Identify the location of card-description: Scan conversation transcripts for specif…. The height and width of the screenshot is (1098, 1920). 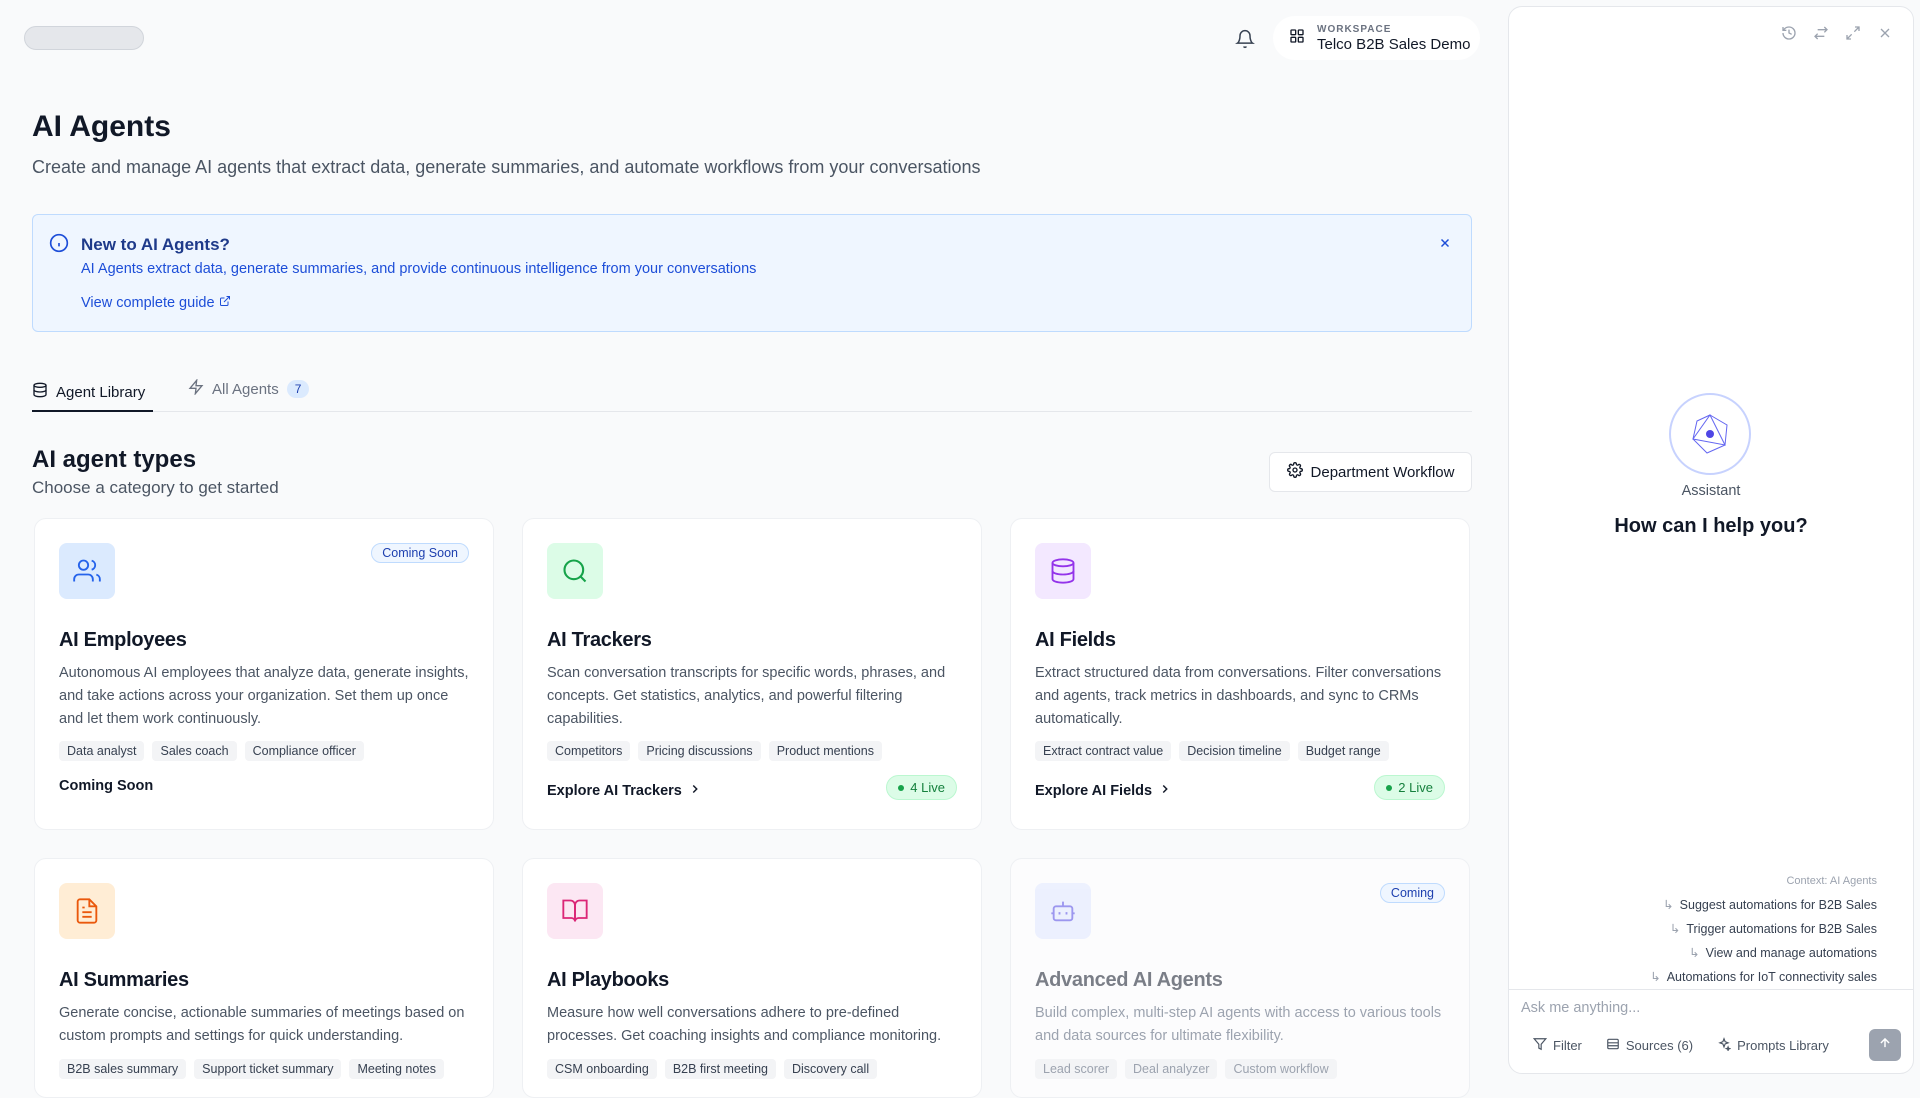
(746, 696).